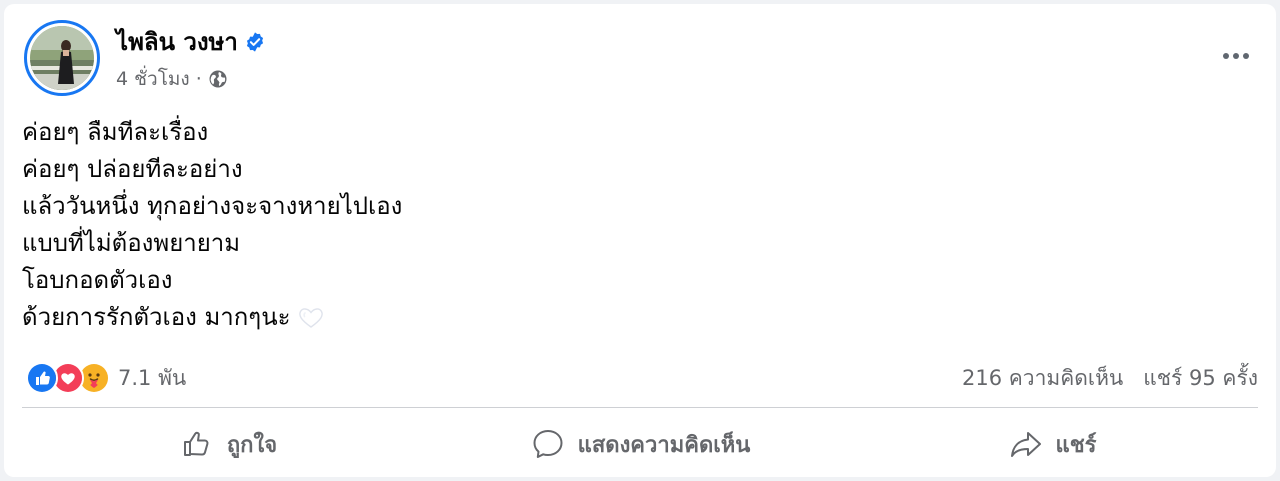 The image size is (1280, 481). Describe the element at coordinates (153, 79) in the screenshot. I see `post-timestamp: 4 ชั่วโมง` at that location.